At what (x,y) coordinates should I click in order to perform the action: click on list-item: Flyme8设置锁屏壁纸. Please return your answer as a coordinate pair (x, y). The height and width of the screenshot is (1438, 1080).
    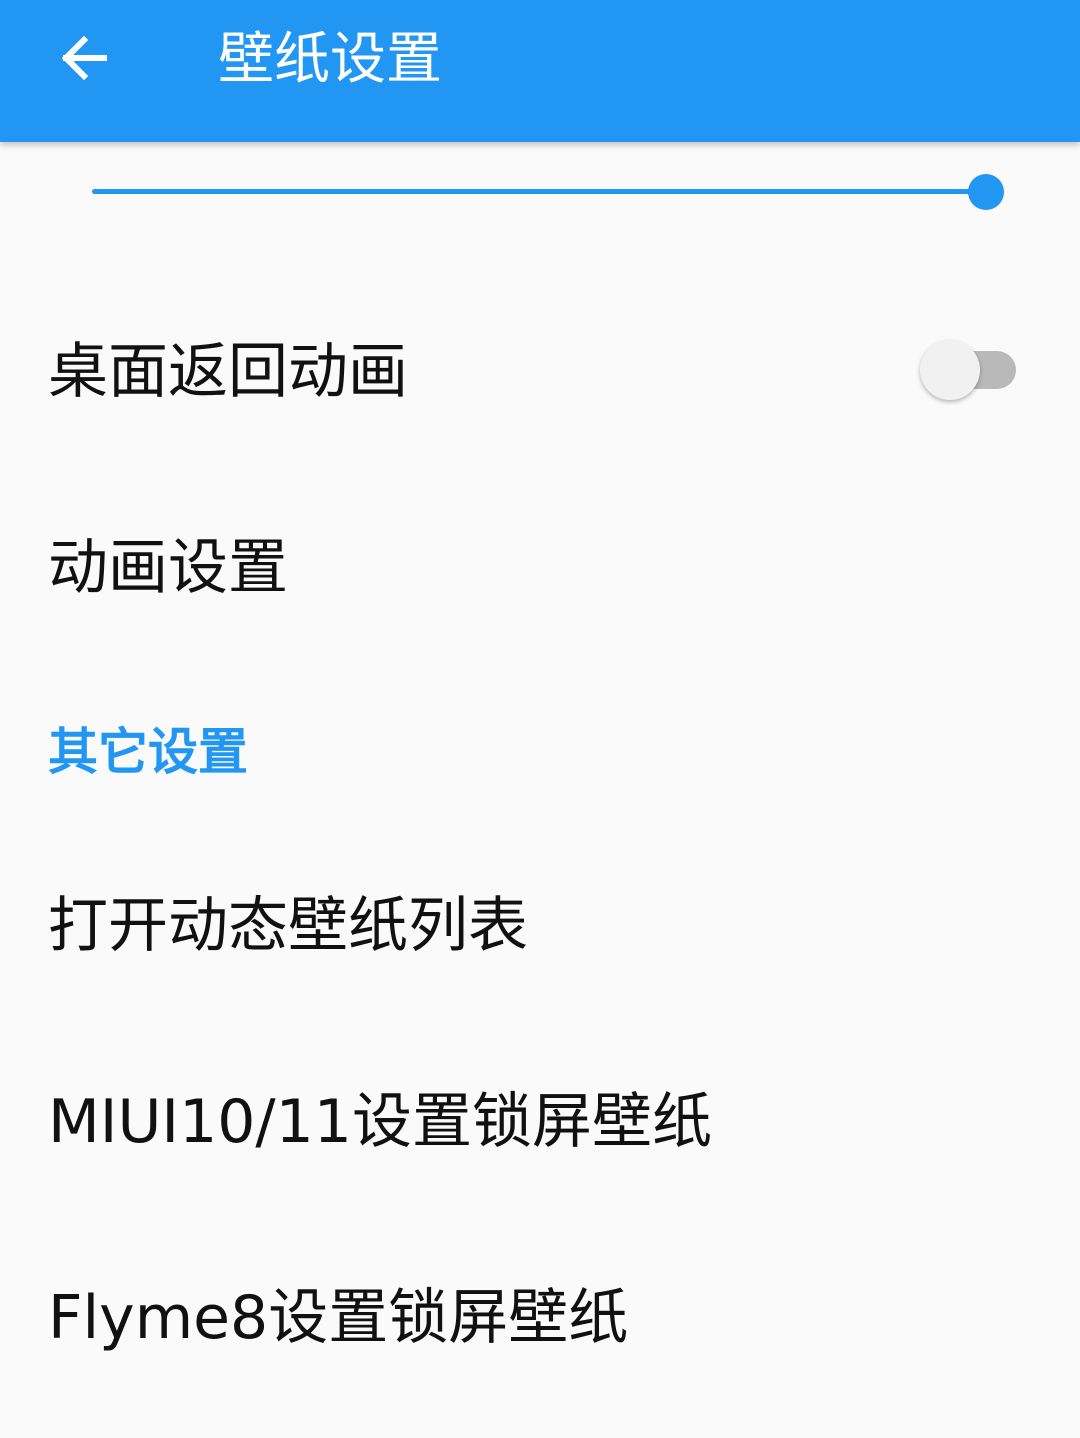
    Looking at the image, I should click on (540, 1318).